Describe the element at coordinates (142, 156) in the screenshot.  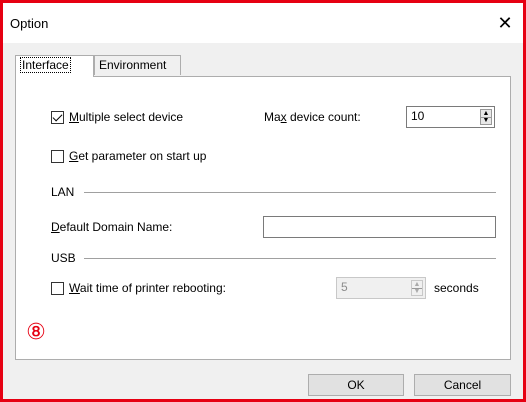
I see `get-parameter-label-text: et parameter on start up` at that location.